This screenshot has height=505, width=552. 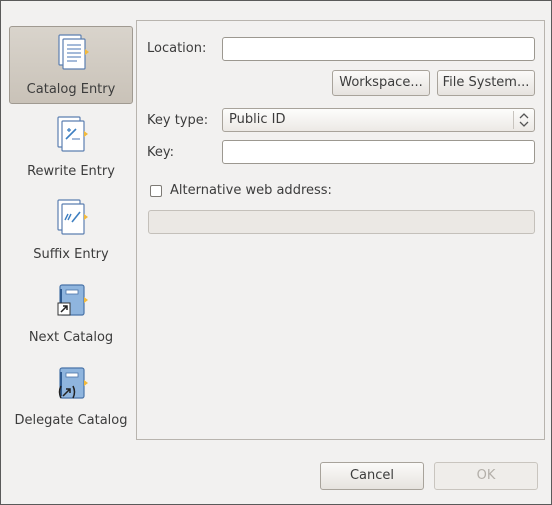 I want to click on sidebar-item-catalog-entry: Catalog Entry, so click(x=71, y=65).